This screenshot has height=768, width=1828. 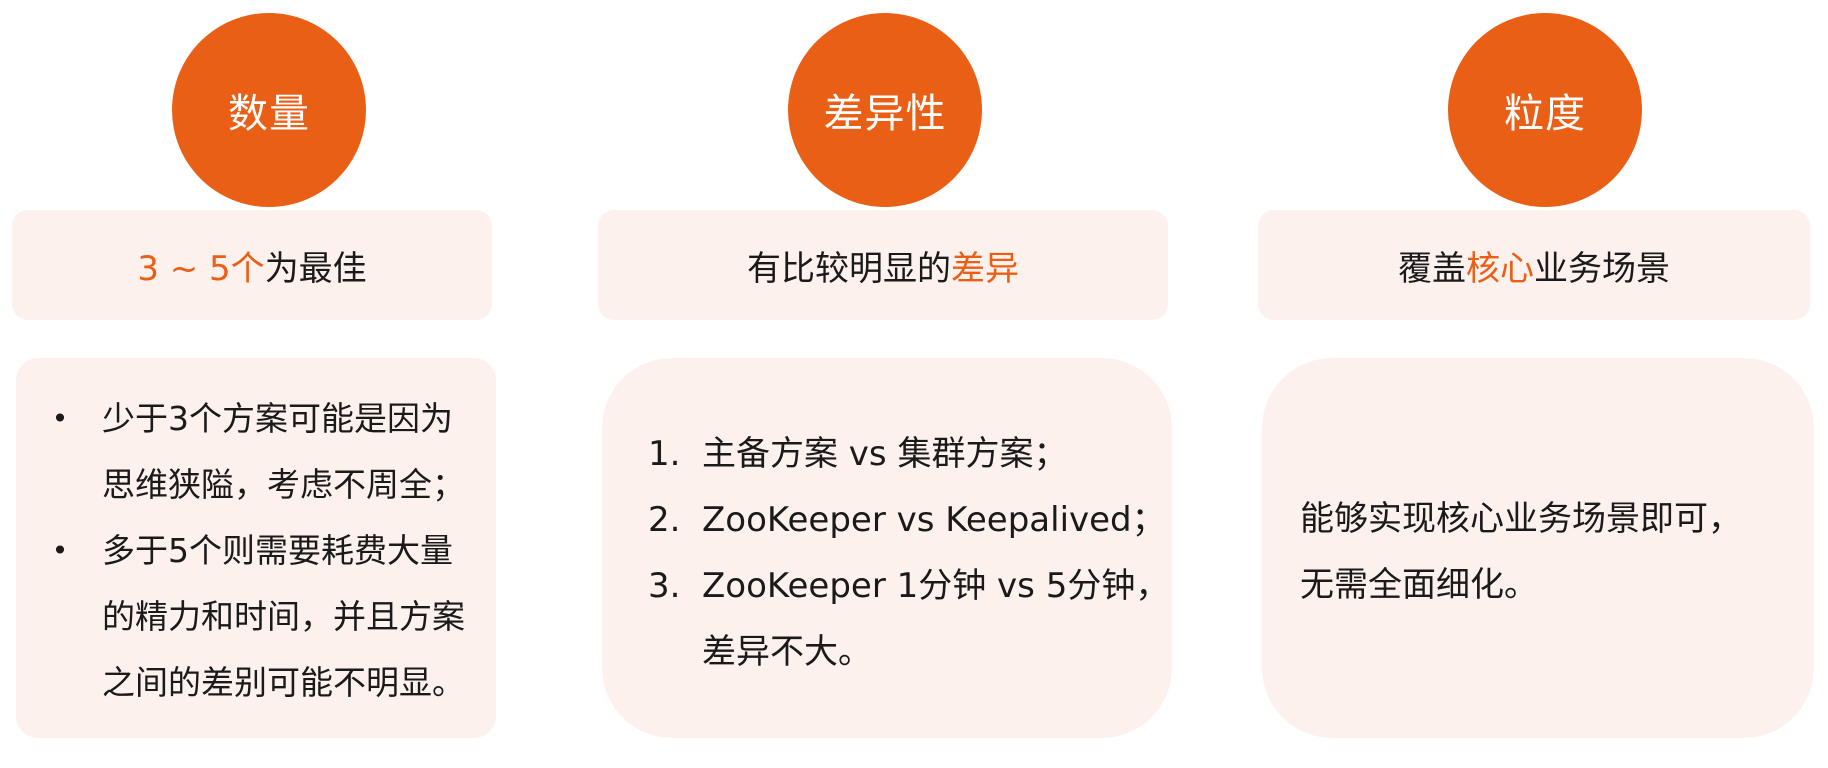 What do you see at coordinates (664, 454) in the screenshot?
I see `item-number: 1.` at bounding box center [664, 454].